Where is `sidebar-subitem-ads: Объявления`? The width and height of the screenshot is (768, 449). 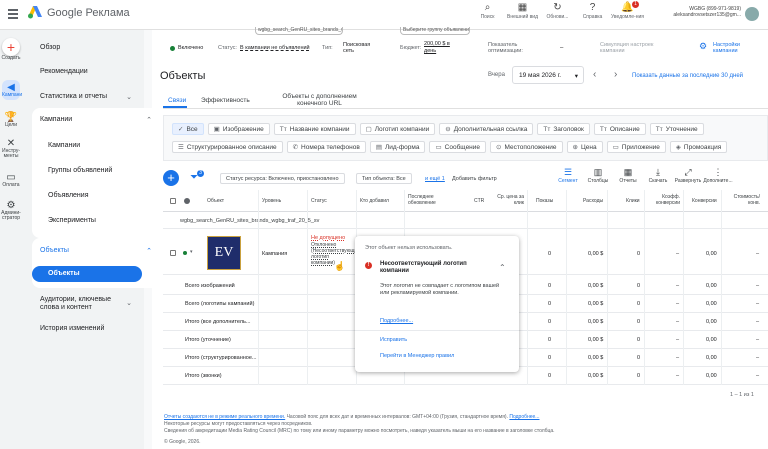
sidebar-subitem-ads: Объявления is located at coordinates (68, 195).